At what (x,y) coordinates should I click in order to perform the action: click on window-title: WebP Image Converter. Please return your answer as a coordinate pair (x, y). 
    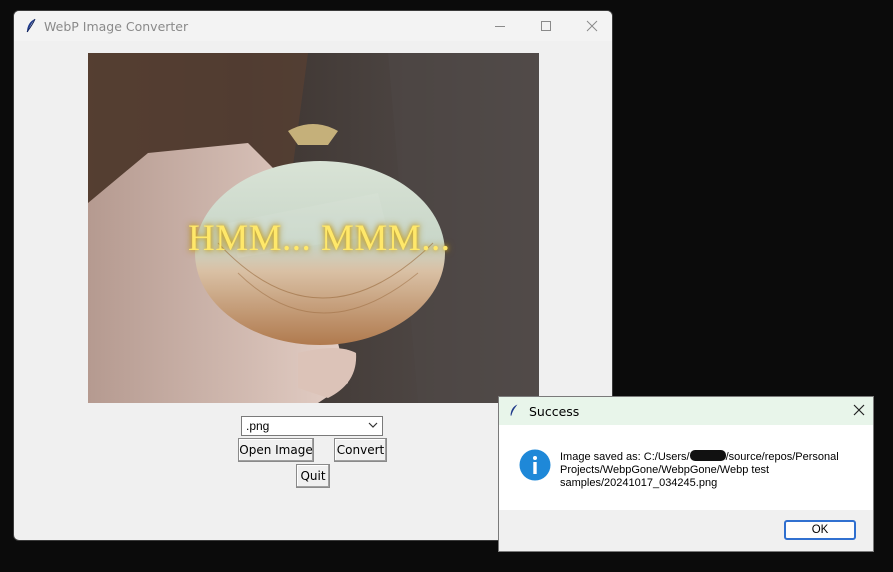
    Looking at the image, I should click on (116, 26).